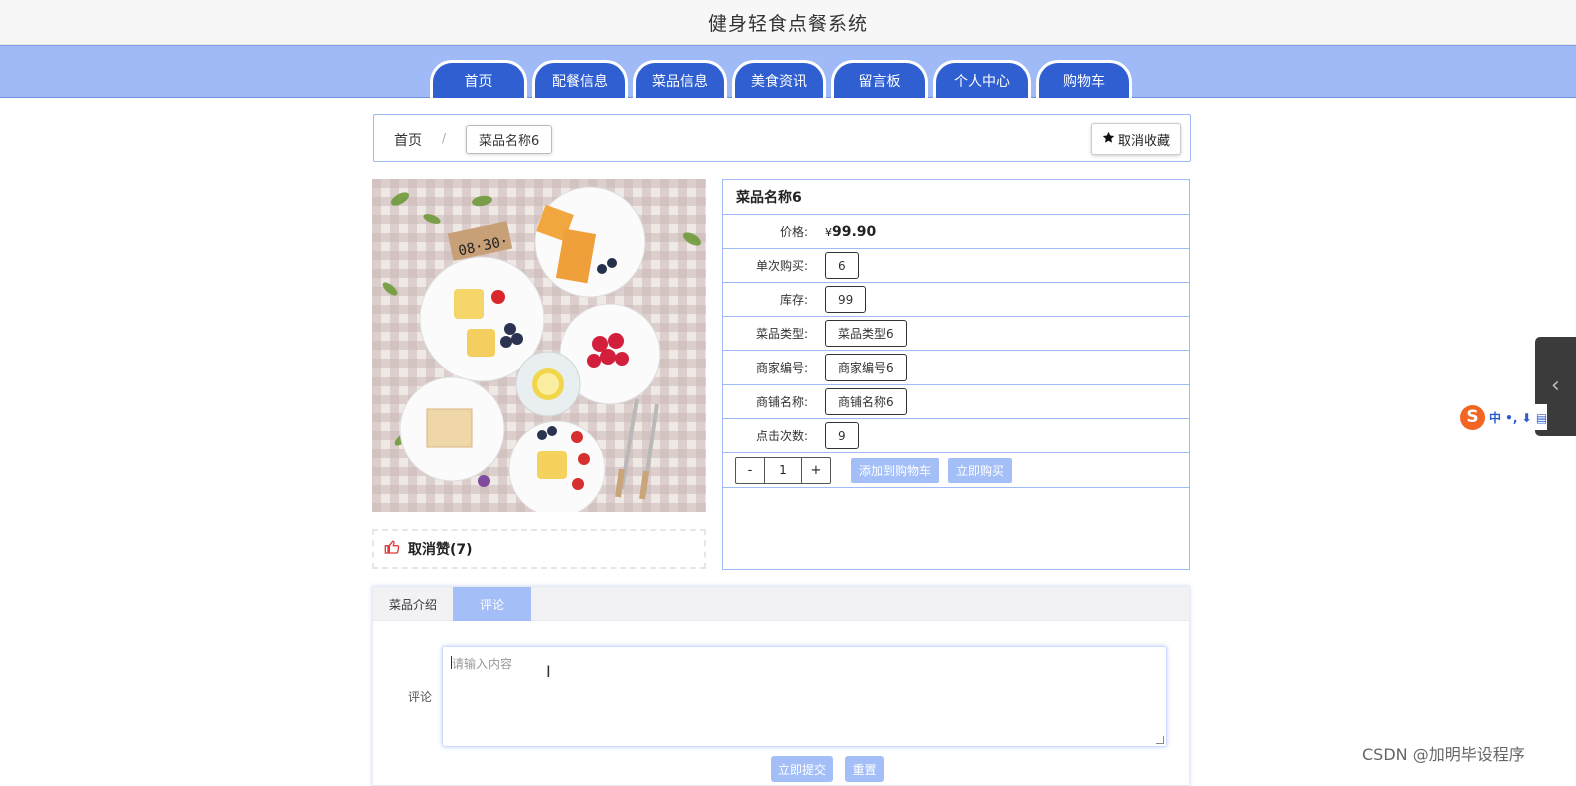 Image resolution: width=1576 pixels, height=786 pixels. Describe the element at coordinates (781, 604) in the screenshot. I see `tab-bar: 菜品介绍 评论` at that location.